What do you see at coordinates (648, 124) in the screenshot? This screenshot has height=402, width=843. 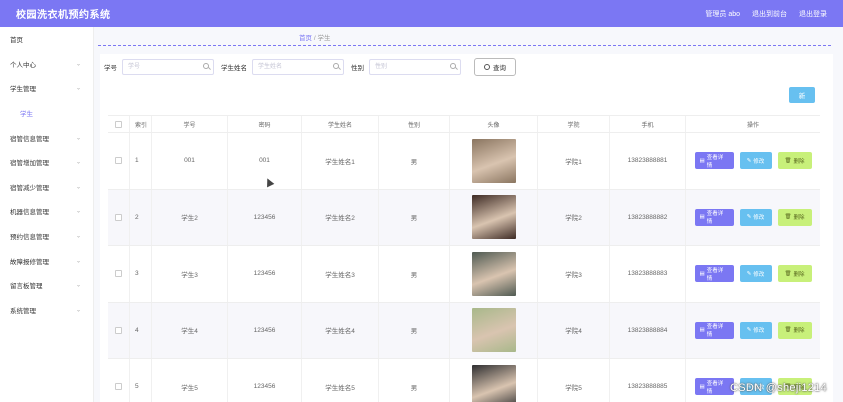 I see `column-header: 手机` at bounding box center [648, 124].